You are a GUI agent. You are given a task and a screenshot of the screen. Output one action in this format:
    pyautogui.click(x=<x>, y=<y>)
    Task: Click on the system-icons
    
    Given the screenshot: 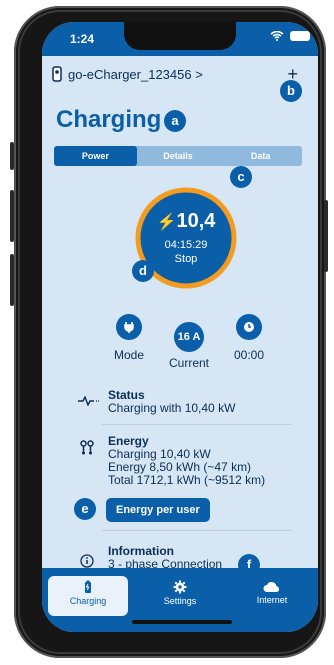 What is the action you would take?
    pyautogui.click(x=290, y=36)
    